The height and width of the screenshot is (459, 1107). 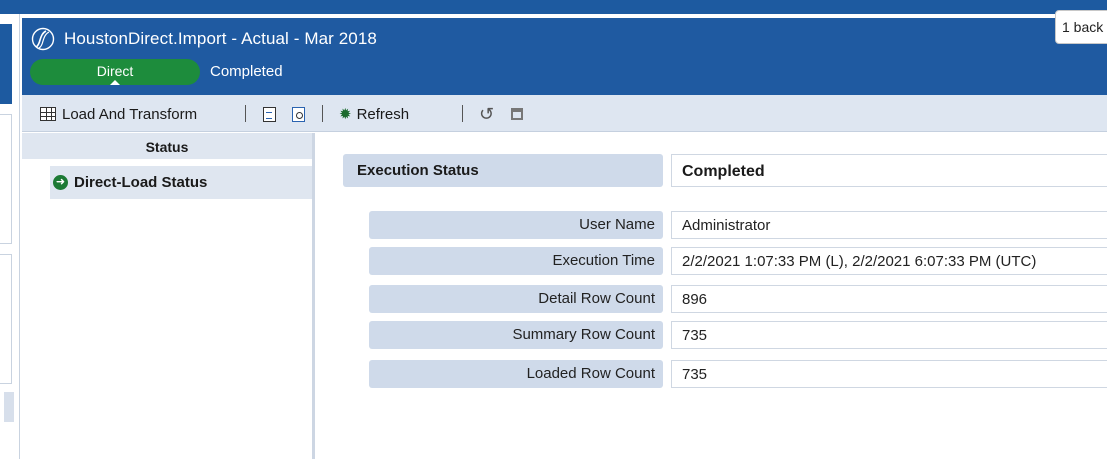 What do you see at coordinates (516, 374) in the screenshot?
I see `loaded-row-count-label: Loaded Row Count` at bounding box center [516, 374].